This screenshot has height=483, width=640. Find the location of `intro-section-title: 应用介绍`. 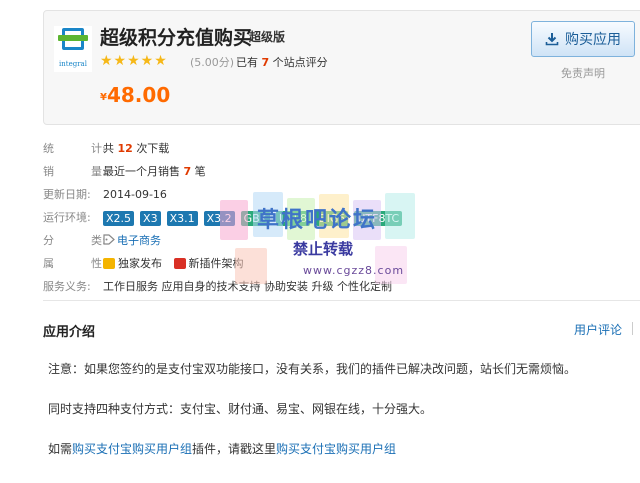

intro-section-title: 应用介绍 is located at coordinates (69, 332).